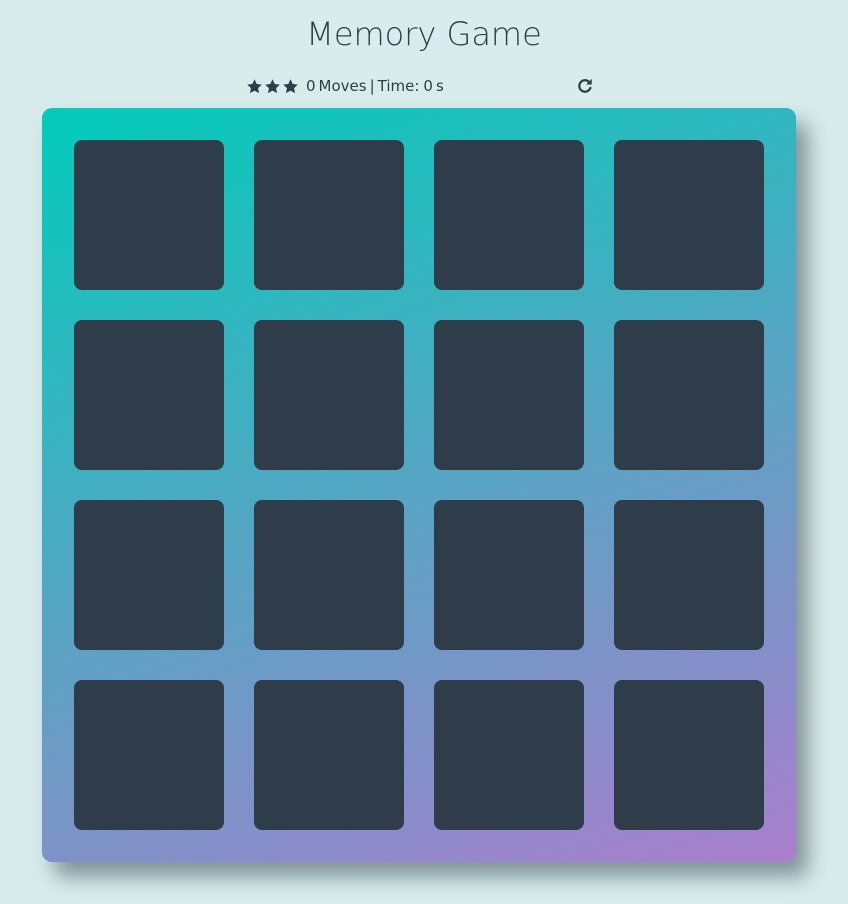  What do you see at coordinates (424, 34) in the screenshot?
I see `page-title: Memory Game` at bounding box center [424, 34].